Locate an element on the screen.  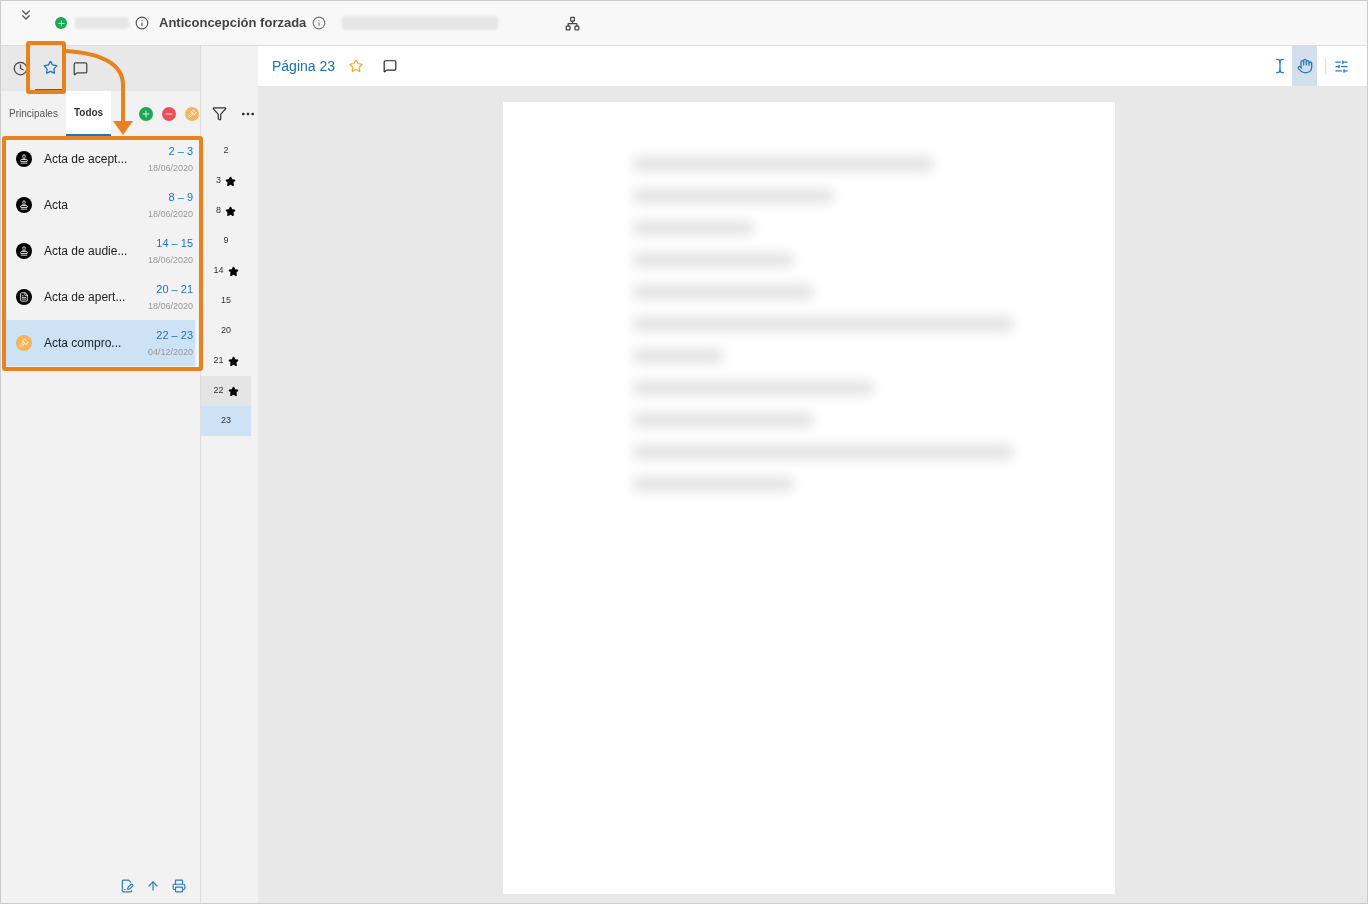
case-title: Anticoncepción forzada is located at coordinates (233, 23).